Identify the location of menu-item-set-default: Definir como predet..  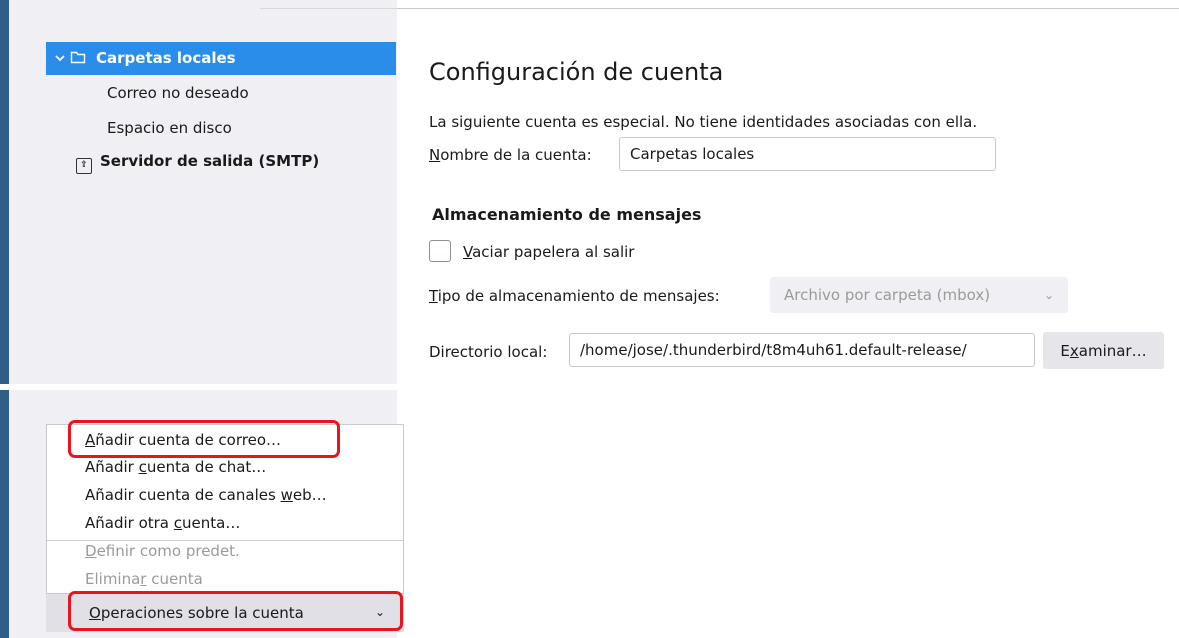
(162, 551).